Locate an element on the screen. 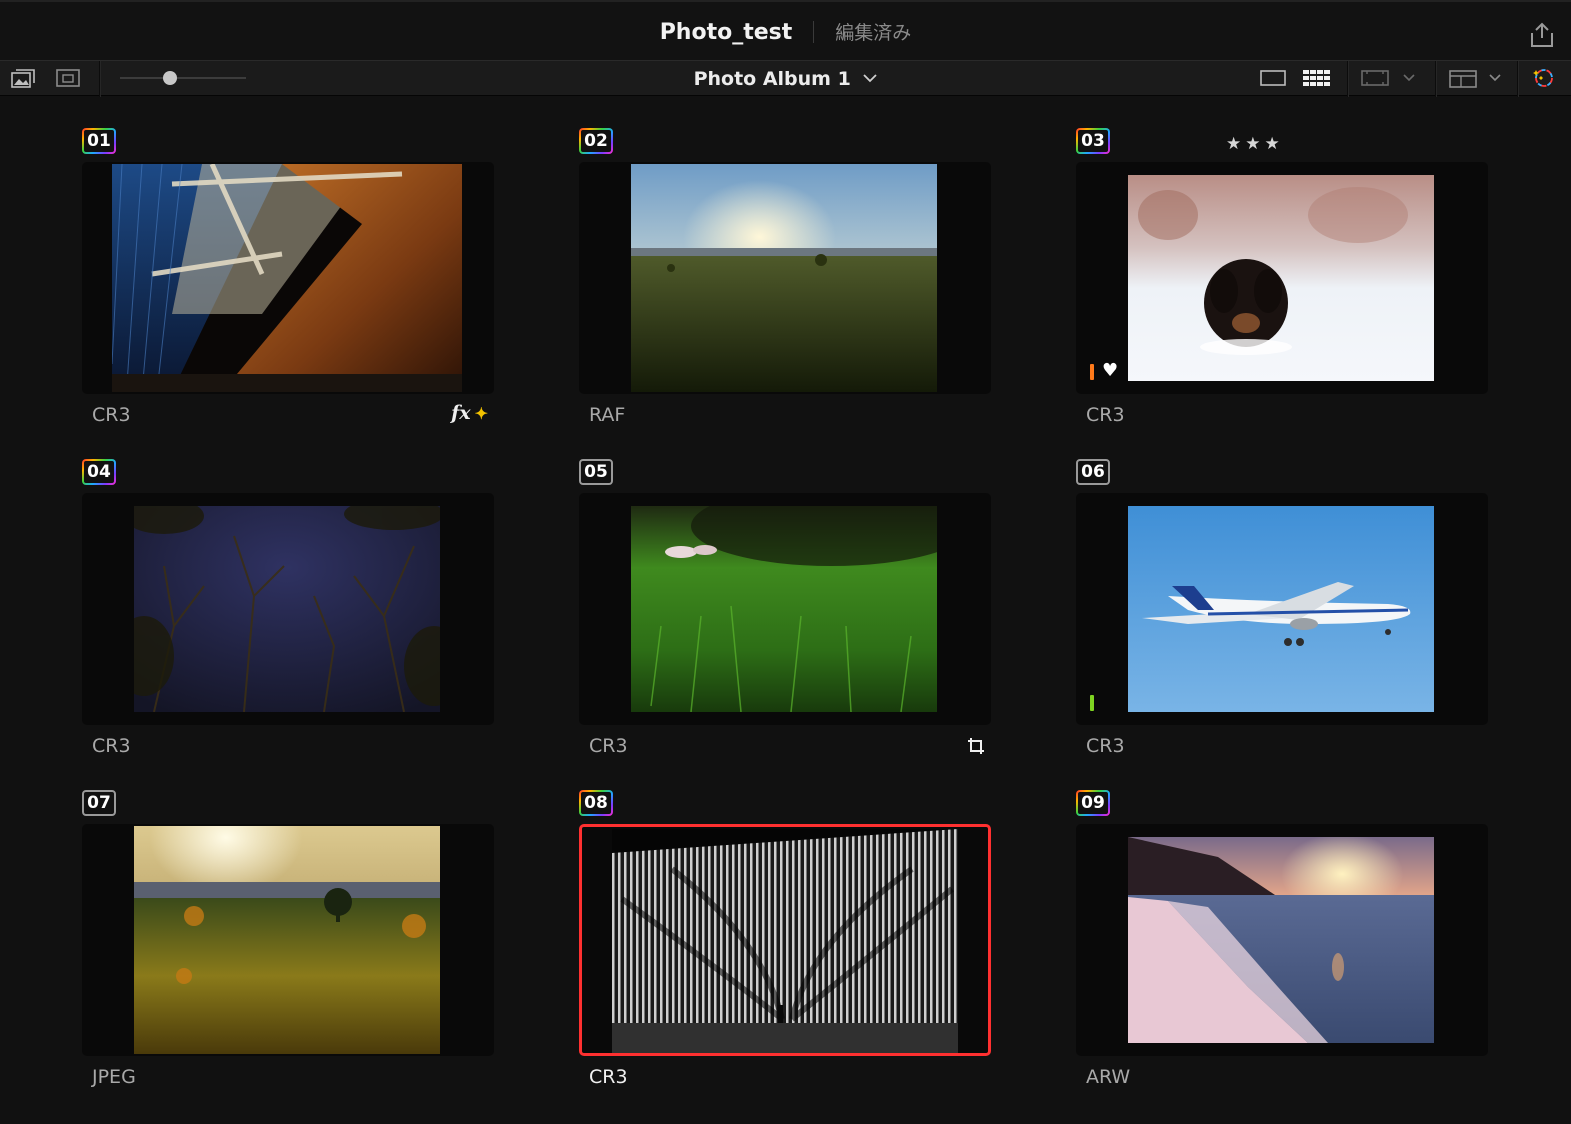 The width and height of the screenshot is (1571, 1124). album-name: Photo Album 1 is located at coordinates (772, 79).